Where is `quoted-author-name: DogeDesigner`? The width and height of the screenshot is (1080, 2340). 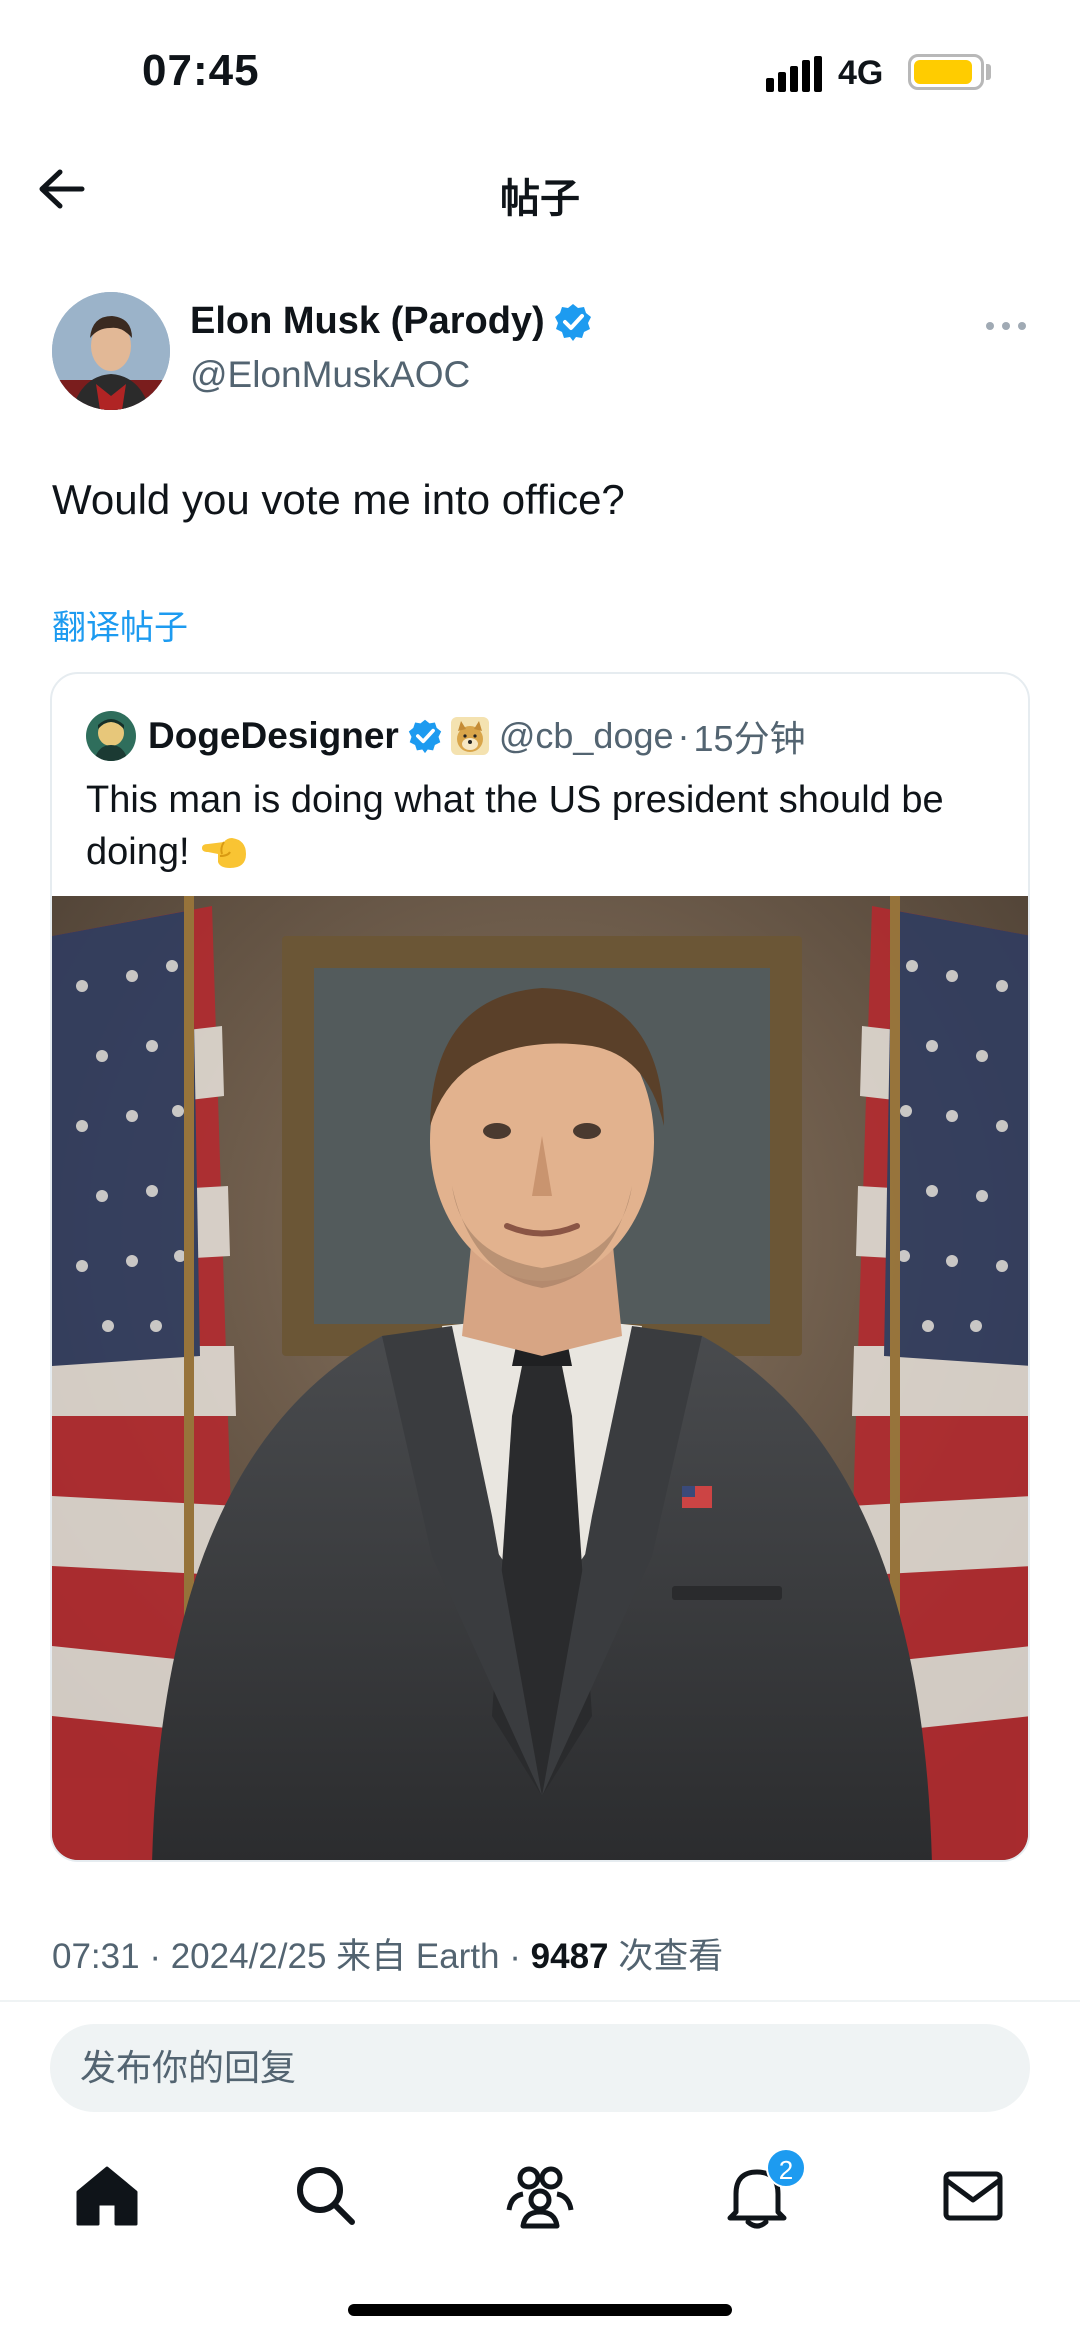
quoted-author-name: DogeDesigner is located at coordinates (273, 735).